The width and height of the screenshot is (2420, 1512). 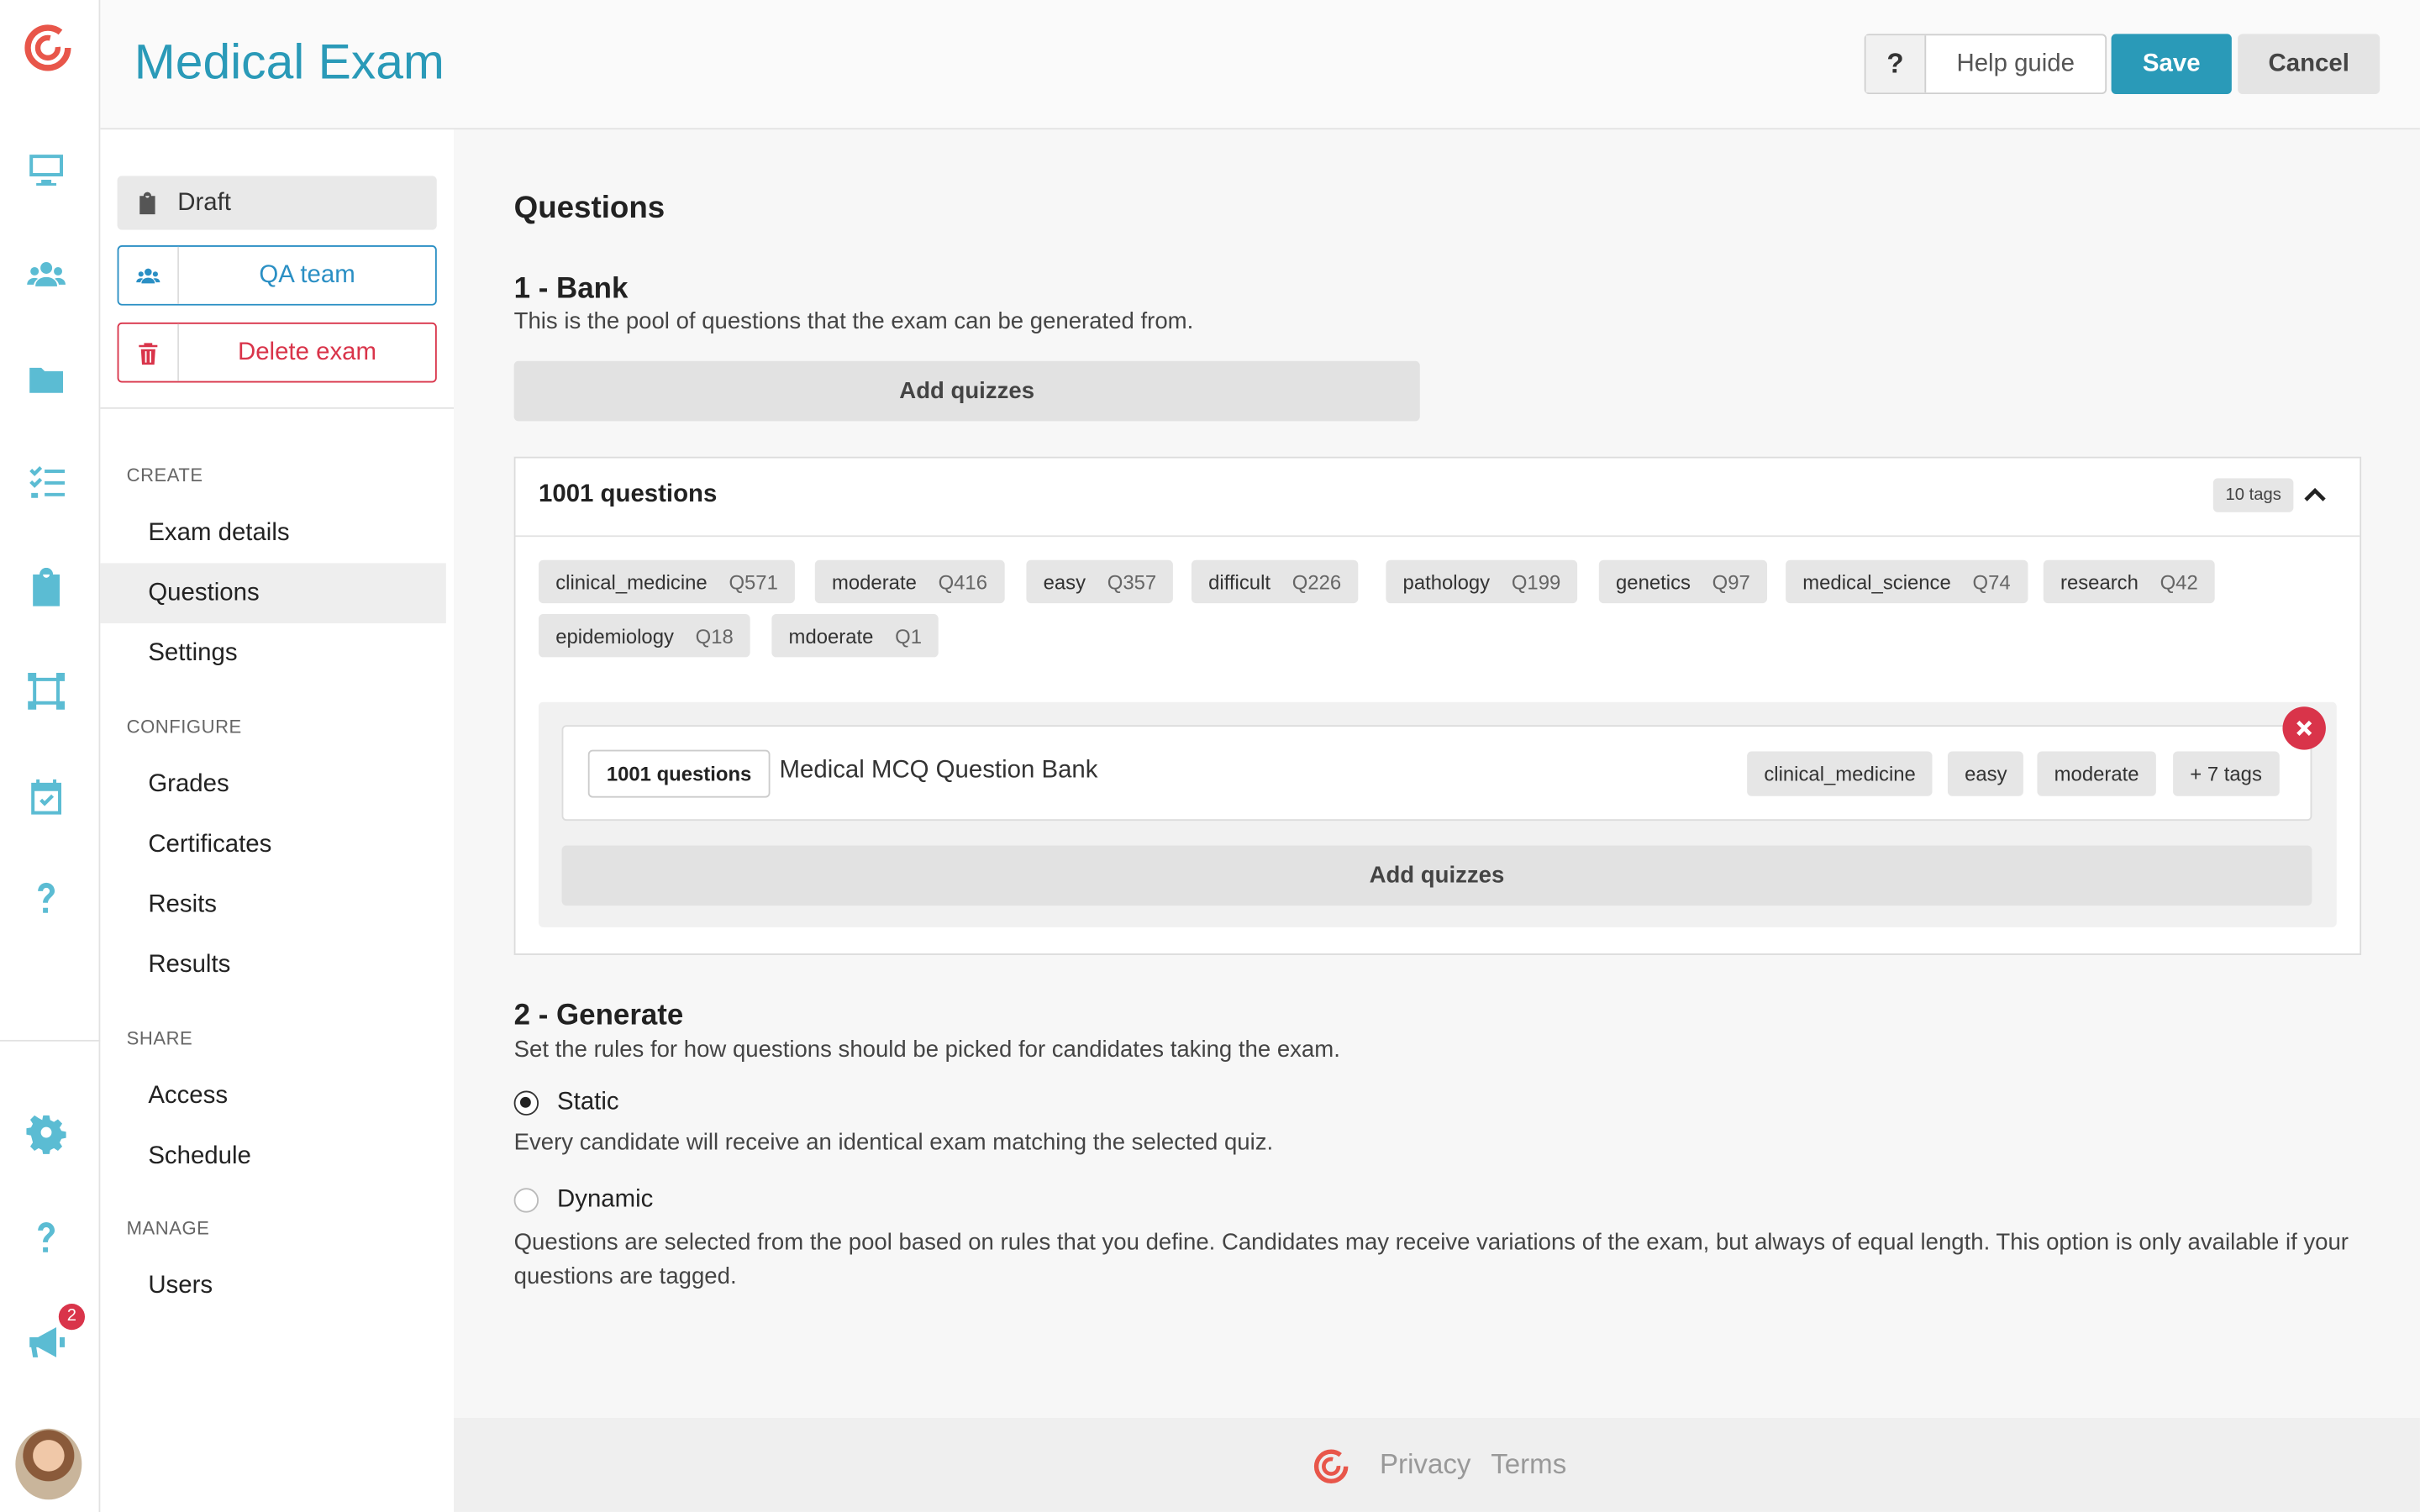 I want to click on tag-name: clinical_medicine, so click(x=631, y=582).